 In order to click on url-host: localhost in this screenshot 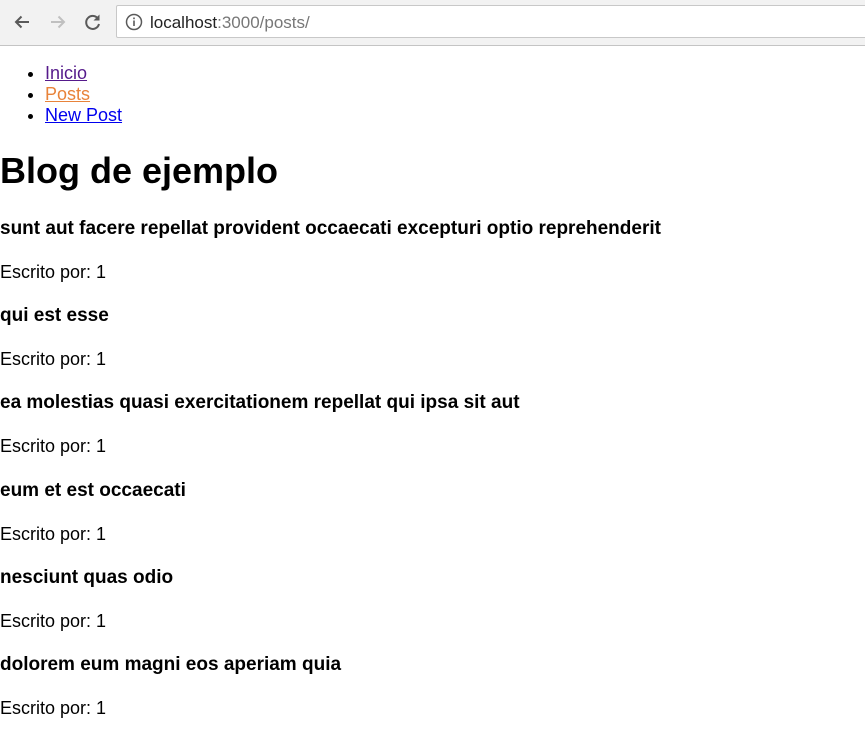, I will do `click(184, 22)`.